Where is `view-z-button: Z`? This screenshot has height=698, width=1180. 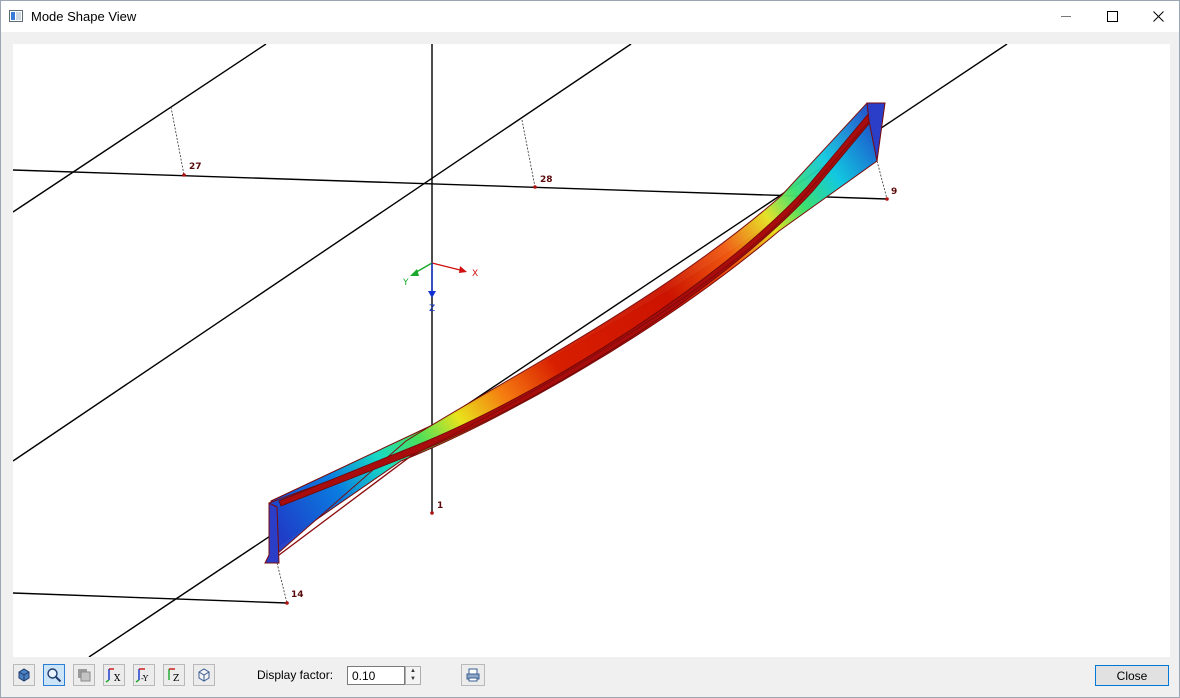 view-z-button: Z is located at coordinates (174, 675).